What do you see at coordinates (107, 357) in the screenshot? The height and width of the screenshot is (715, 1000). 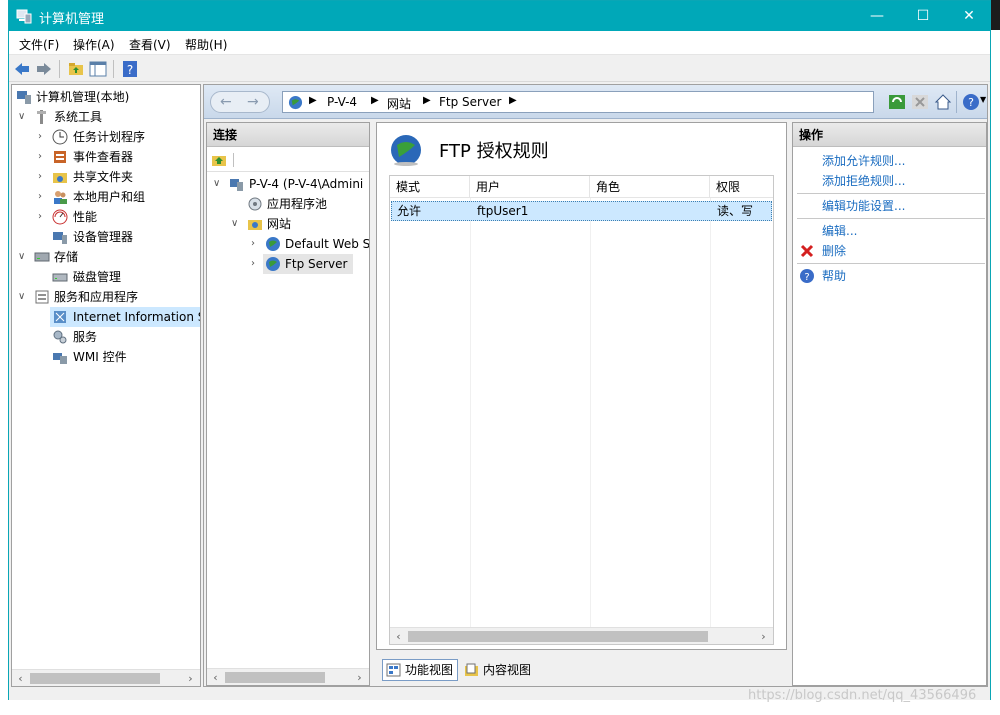 I see `tree-item-wmi: WMI 控件` at bounding box center [107, 357].